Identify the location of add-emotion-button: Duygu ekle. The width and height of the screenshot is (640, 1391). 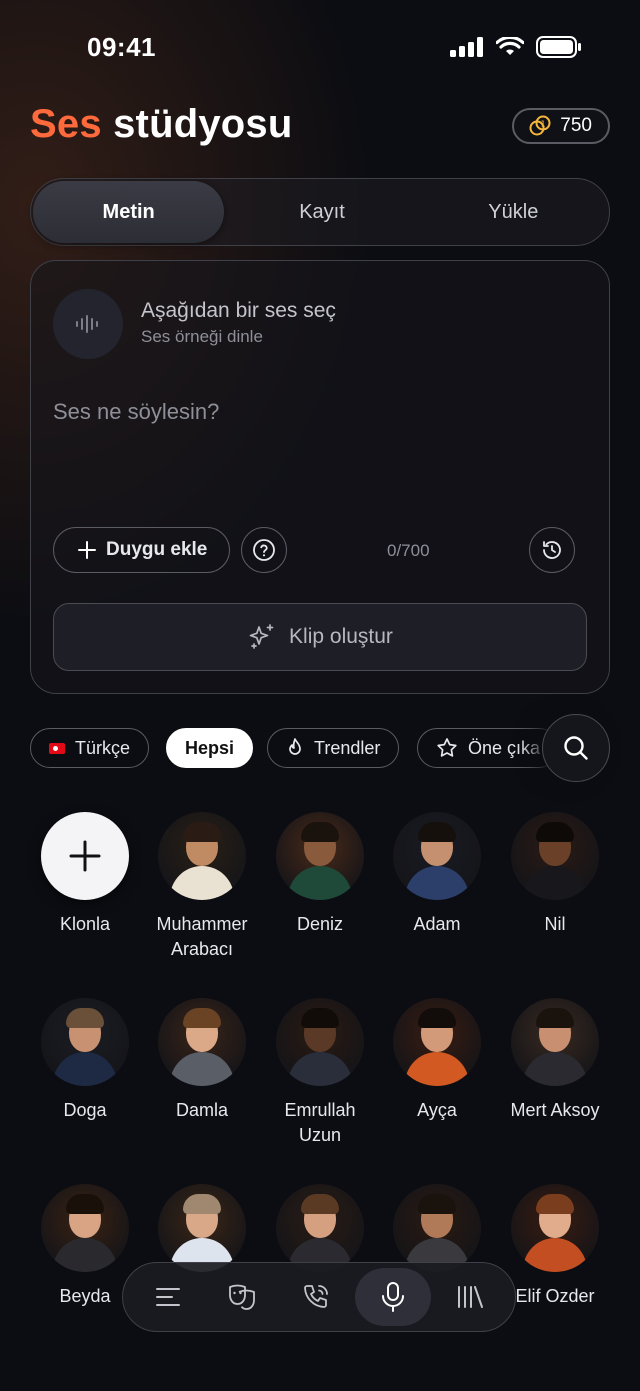
(142, 550).